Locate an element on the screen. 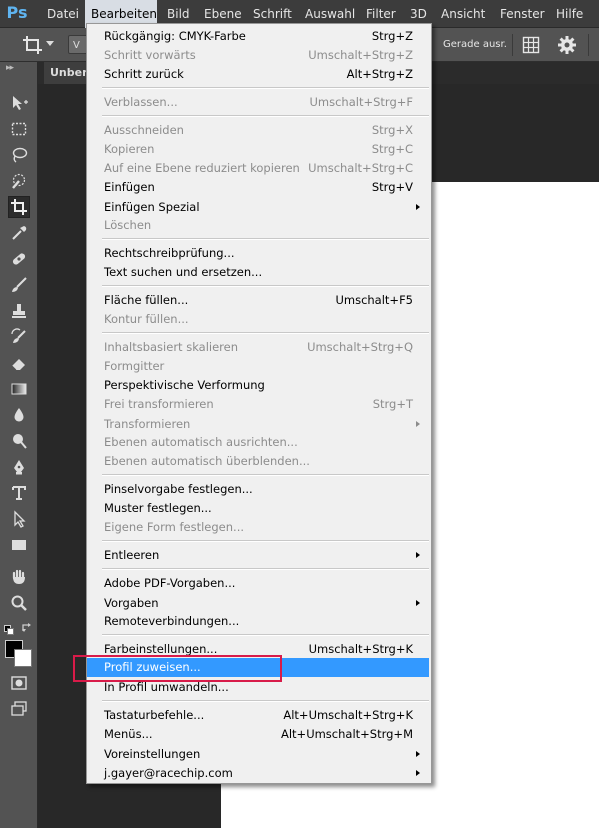  hand-tool-icon is located at coordinates (19, 577).